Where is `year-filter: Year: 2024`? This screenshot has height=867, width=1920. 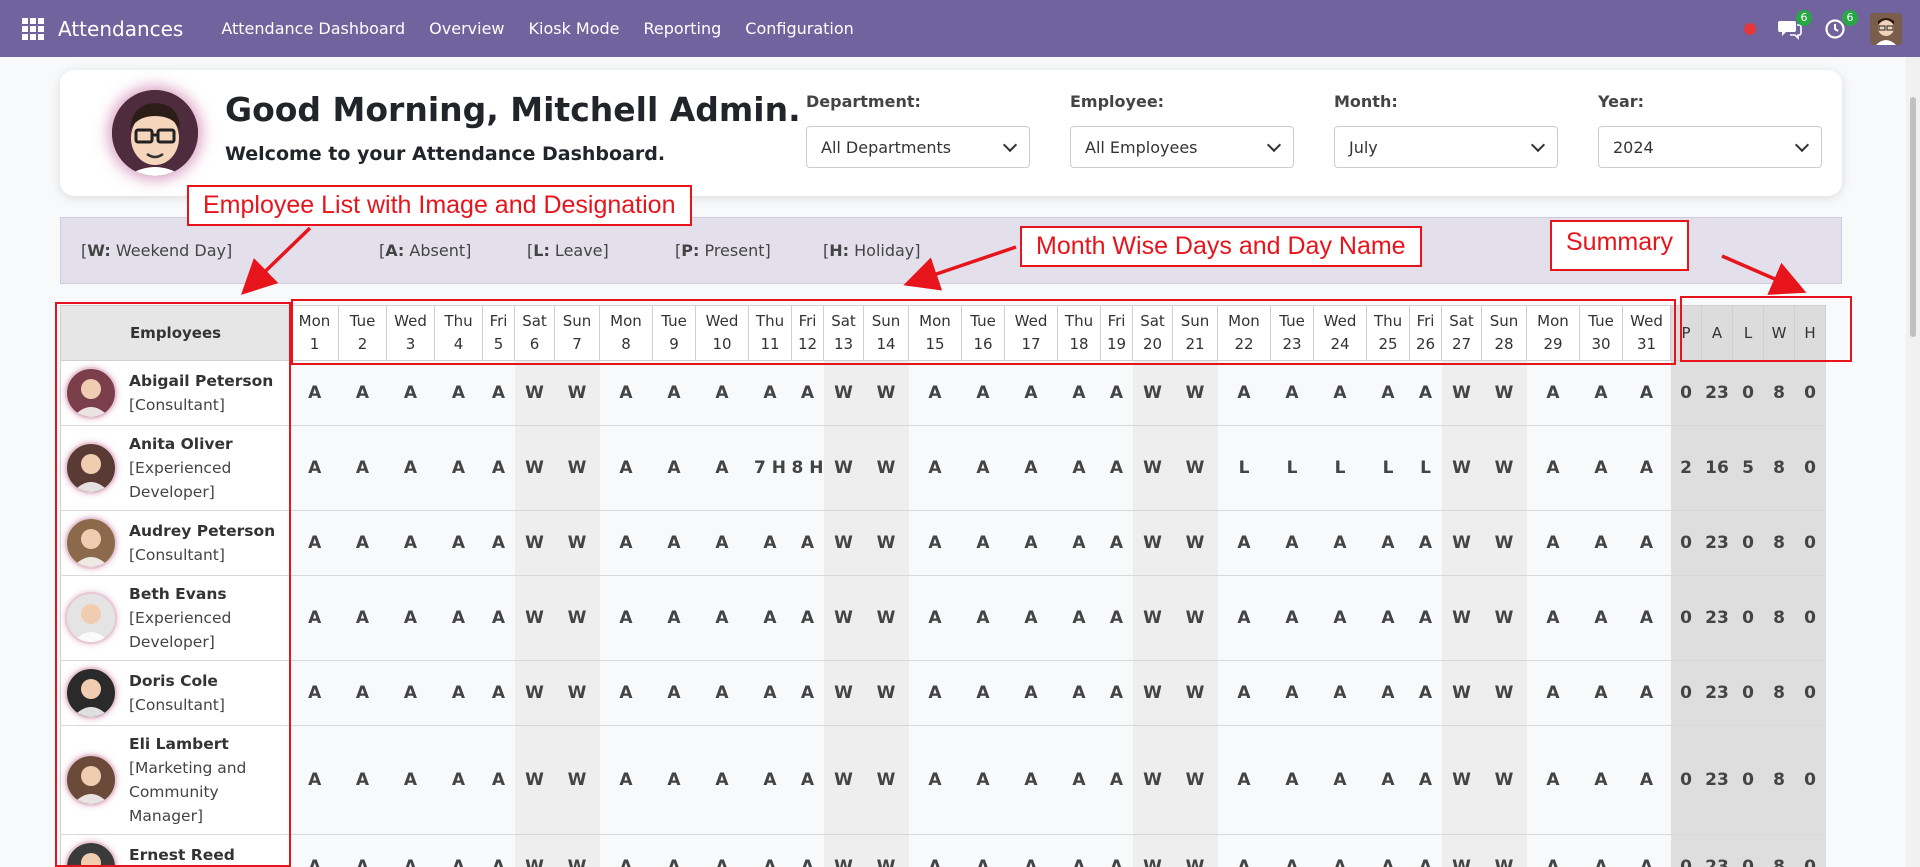 year-filter: Year: 2024 is located at coordinates (1710, 130).